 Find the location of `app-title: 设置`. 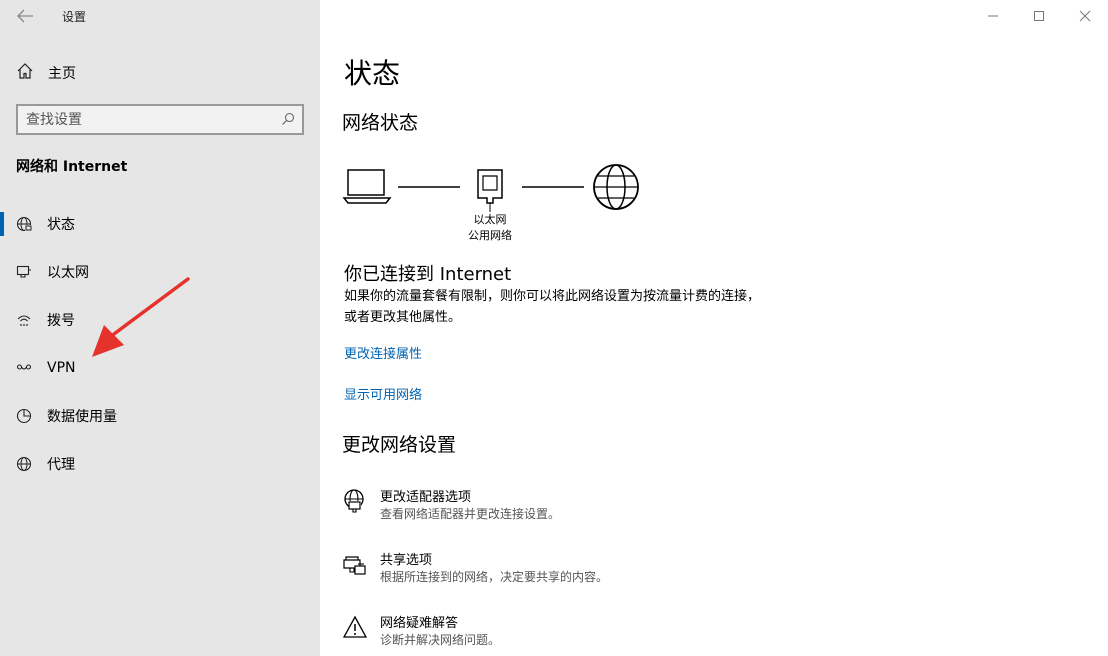

app-title: 设置 is located at coordinates (74, 17).